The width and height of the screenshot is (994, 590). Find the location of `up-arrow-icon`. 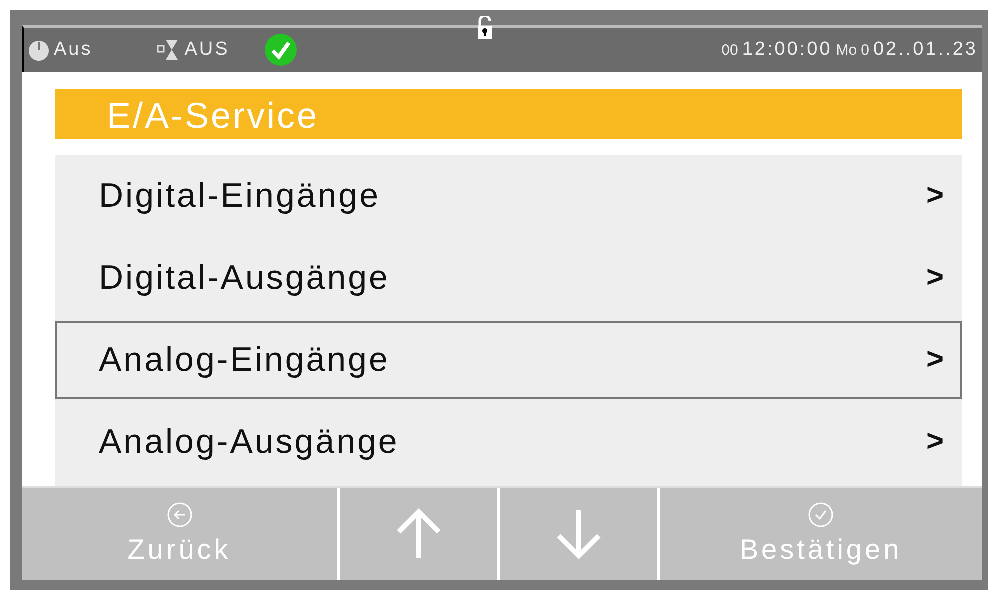

up-arrow-icon is located at coordinates (418, 534).